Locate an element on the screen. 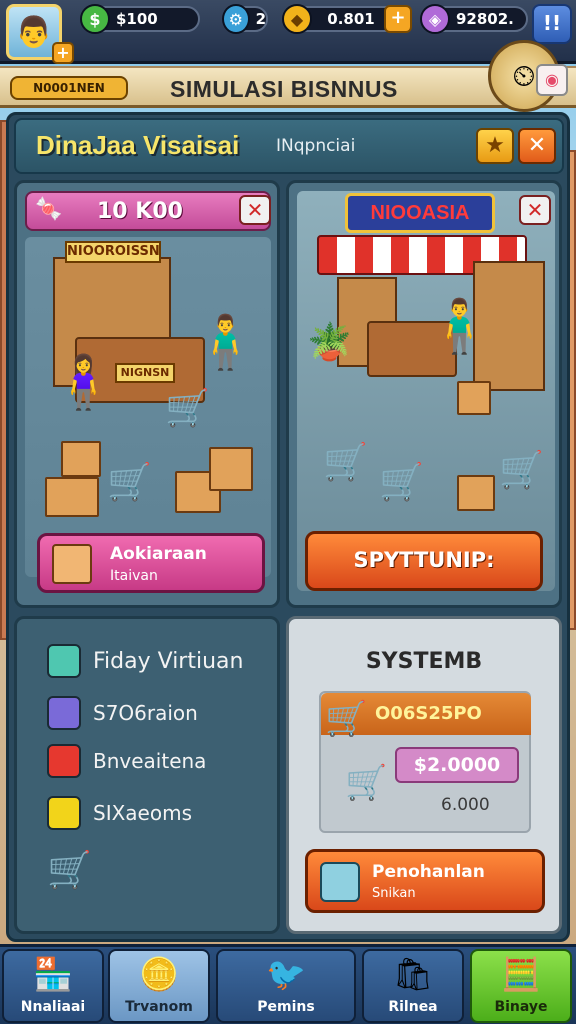 The image size is (576, 1024). calculator-icon: 🧮 is located at coordinates (521, 974).